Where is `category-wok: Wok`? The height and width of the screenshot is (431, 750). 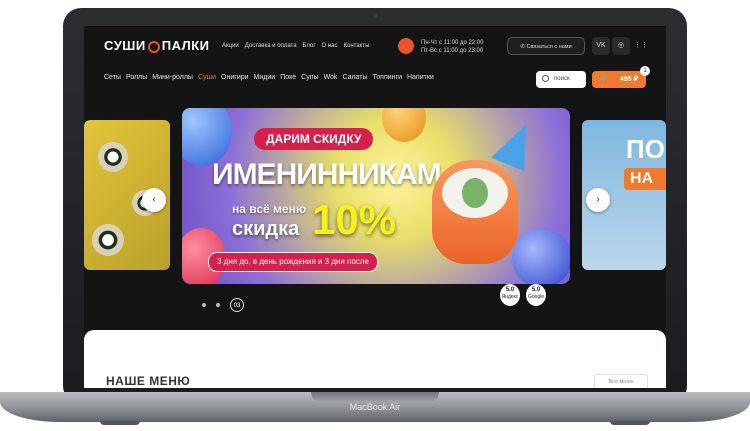
category-wok: Wok is located at coordinates (331, 77).